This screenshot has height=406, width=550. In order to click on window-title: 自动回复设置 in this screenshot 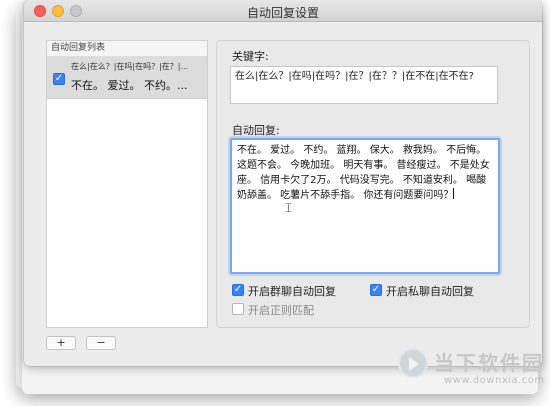, I will do `click(282, 13)`.